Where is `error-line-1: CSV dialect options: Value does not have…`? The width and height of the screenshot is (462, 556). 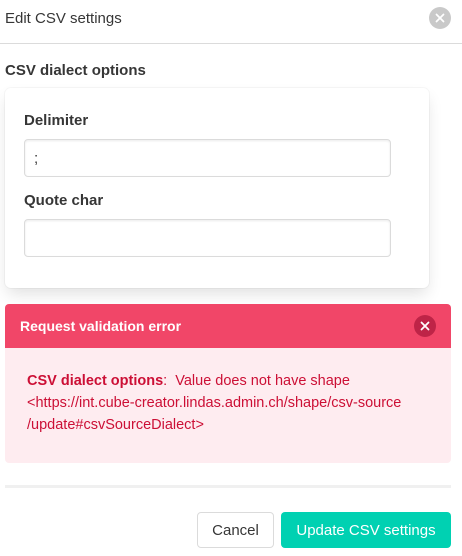
error-line-1: CSV dialect options: Value does not have… is located at coordinates (232, 381).